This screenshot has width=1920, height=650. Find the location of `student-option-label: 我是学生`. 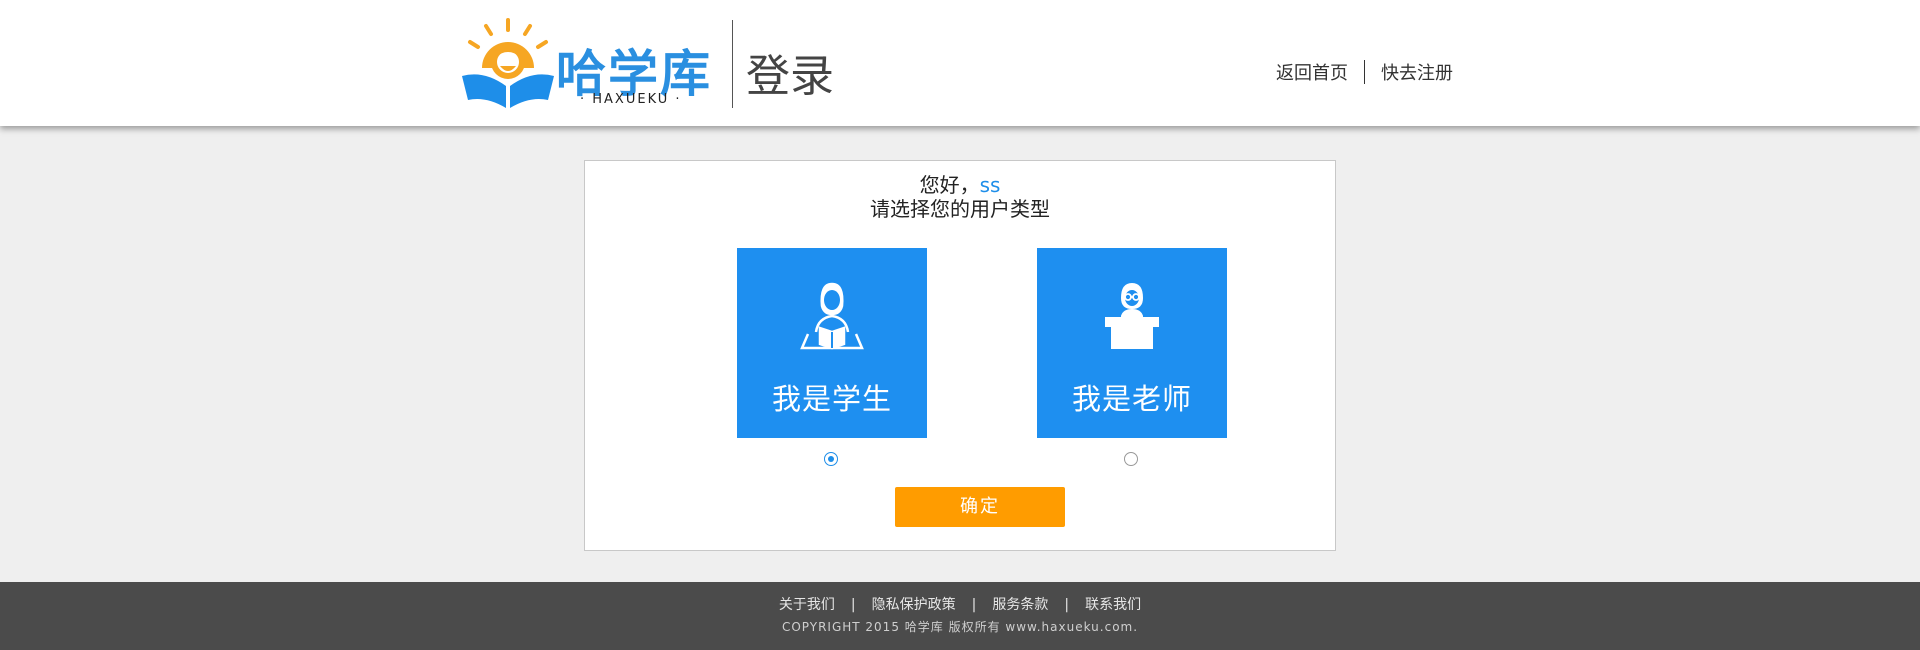

student-option-label: 我是学生 is located at coordinates (831, 399).